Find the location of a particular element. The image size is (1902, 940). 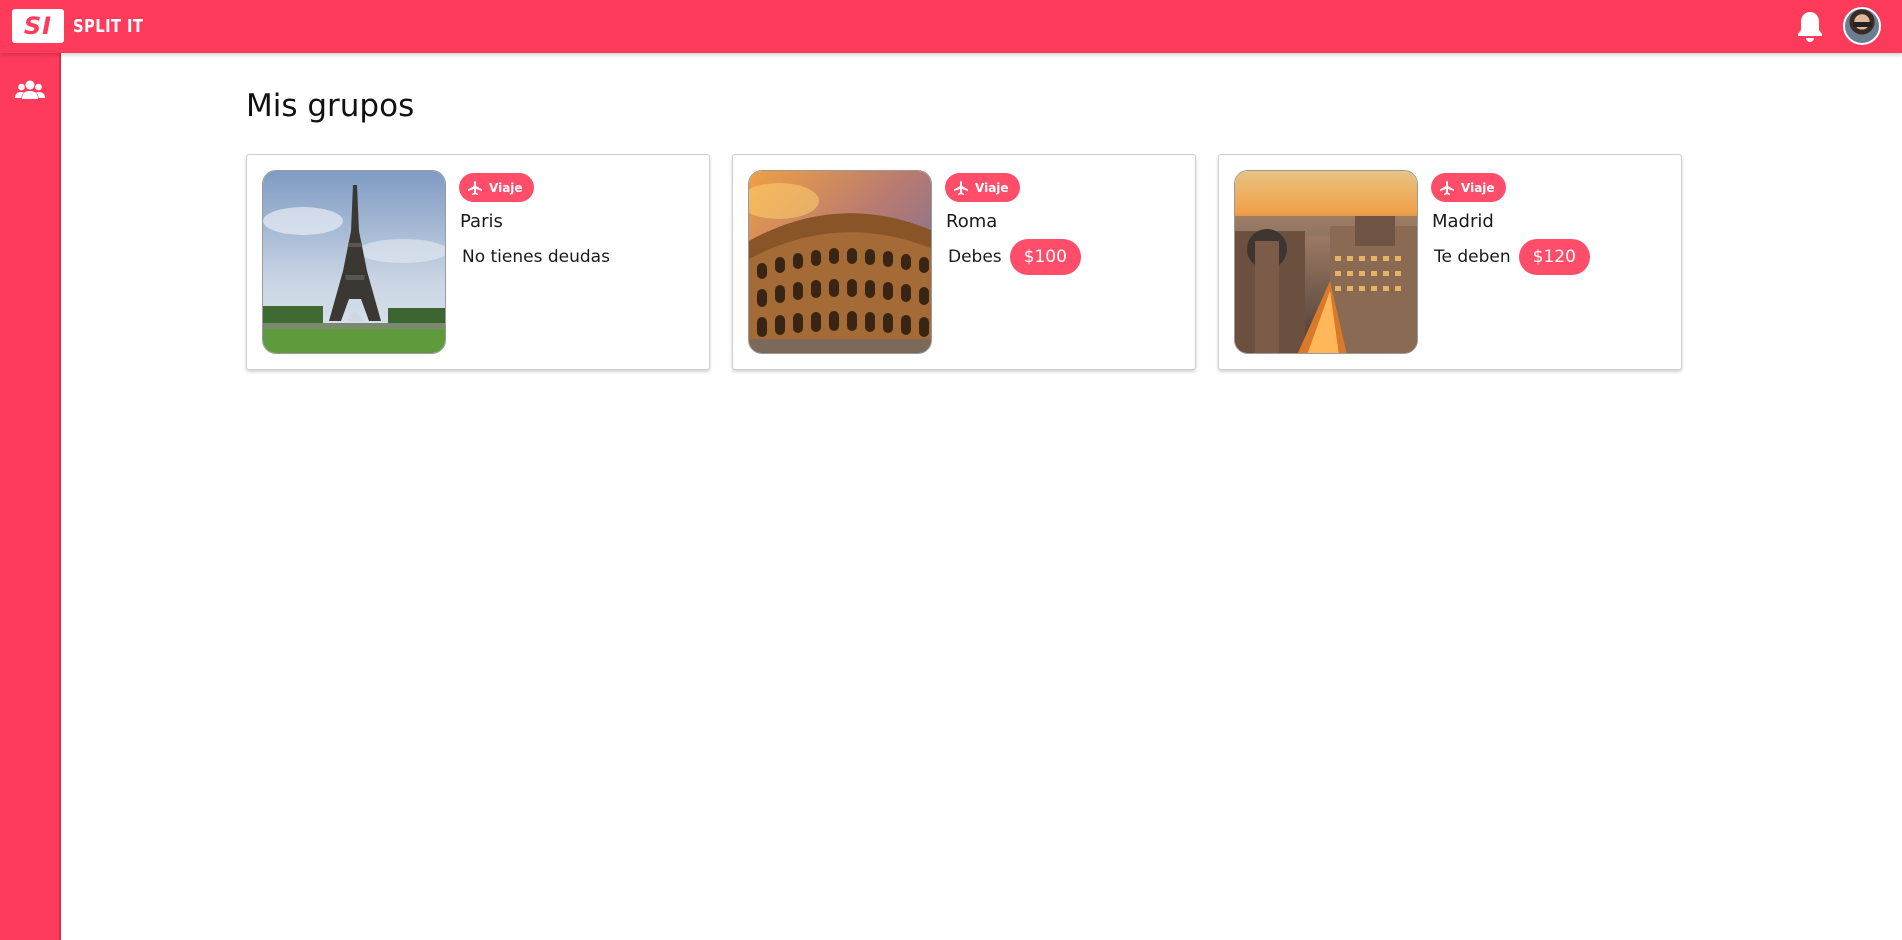

group-name: Paris is located at coordinates (481, 221).